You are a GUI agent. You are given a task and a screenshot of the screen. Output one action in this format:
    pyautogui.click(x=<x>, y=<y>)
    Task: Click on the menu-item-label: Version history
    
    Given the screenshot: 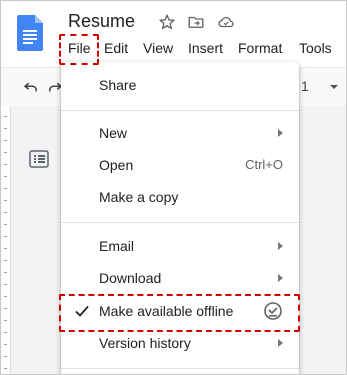 What is the action you would take?
    pyautogui.click(x=145, y=343)
    